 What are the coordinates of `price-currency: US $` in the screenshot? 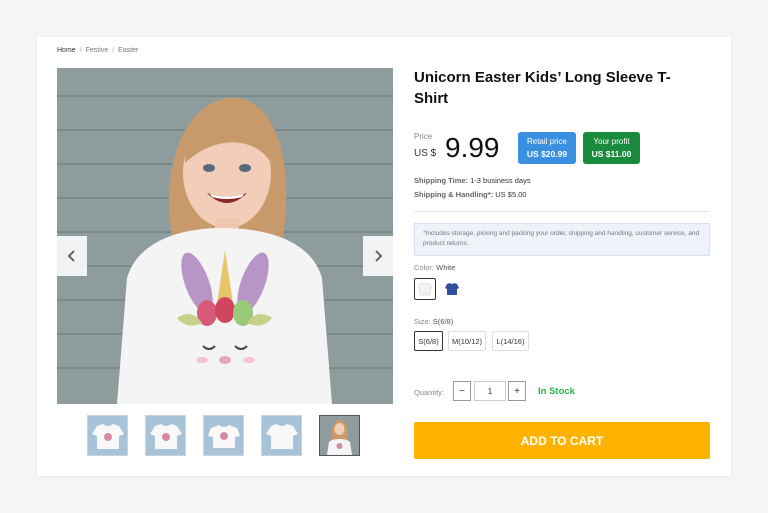 It's located at (425, 153).